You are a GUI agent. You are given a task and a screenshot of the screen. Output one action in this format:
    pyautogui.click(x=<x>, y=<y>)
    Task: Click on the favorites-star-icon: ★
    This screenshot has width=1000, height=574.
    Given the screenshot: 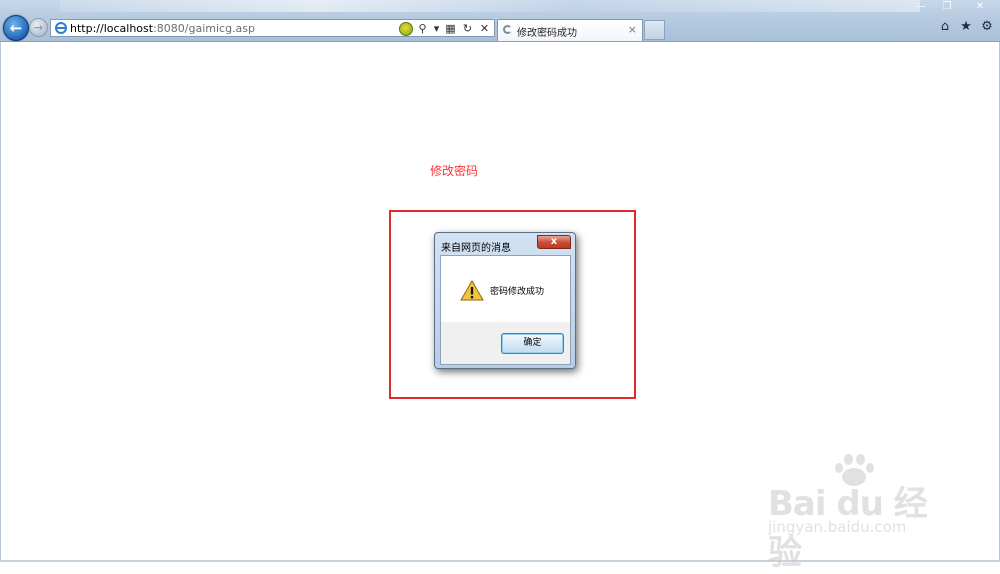 What is the action you would take?
    pyautogui.click(x=966, y=27)
    